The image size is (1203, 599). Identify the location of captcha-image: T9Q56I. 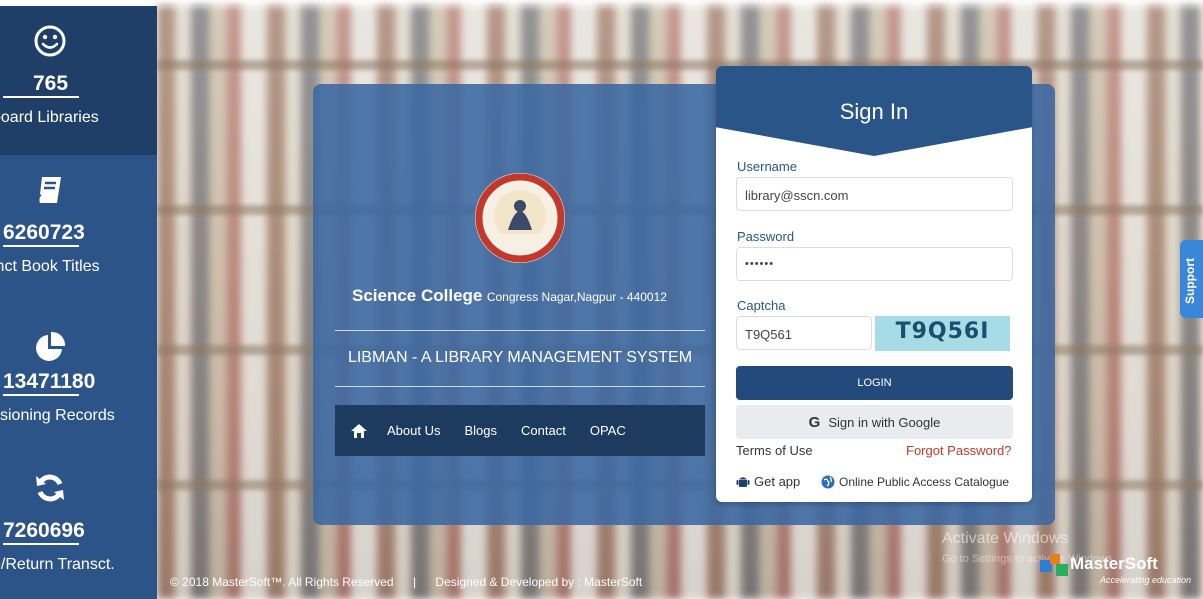
(942, 333).